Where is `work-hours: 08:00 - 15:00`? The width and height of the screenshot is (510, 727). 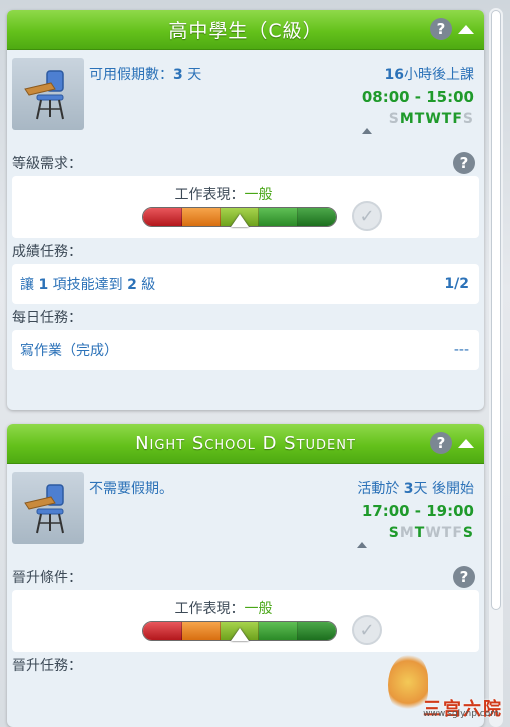 work-hours: 08:00 - 15:00 is located at coordinates (417, 97).